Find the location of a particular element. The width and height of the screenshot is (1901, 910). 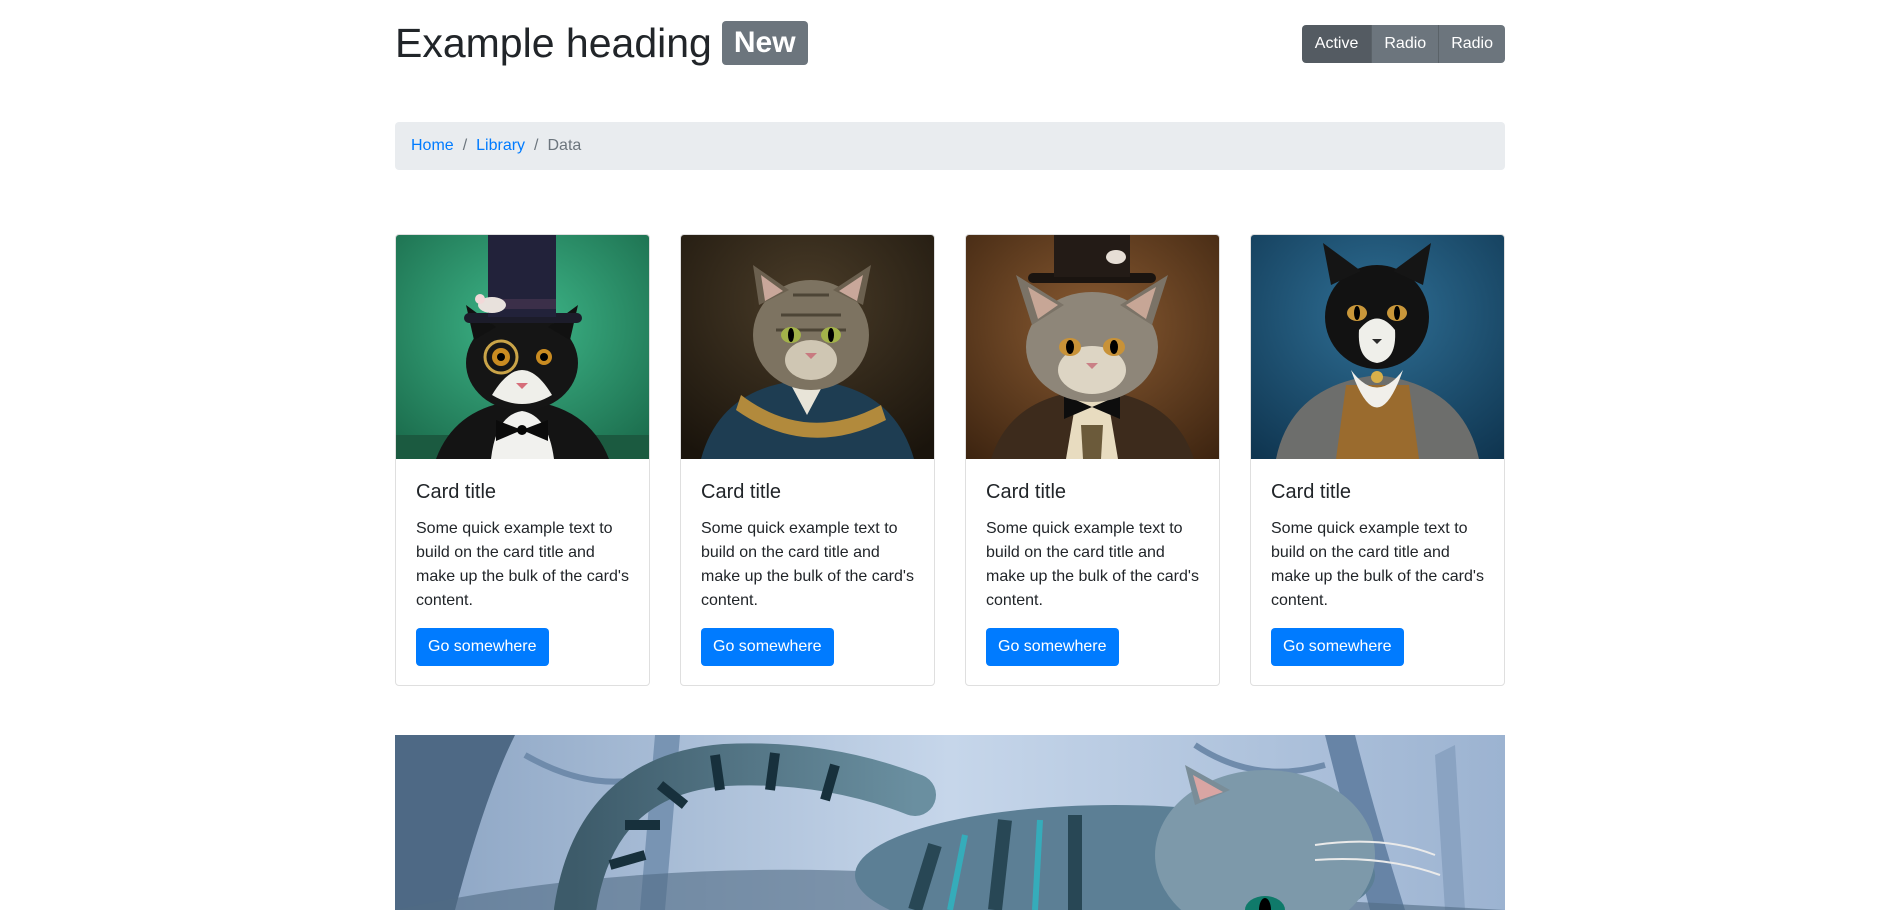

breadcrumb-home-link: Home is located at coordinates (432, 146).